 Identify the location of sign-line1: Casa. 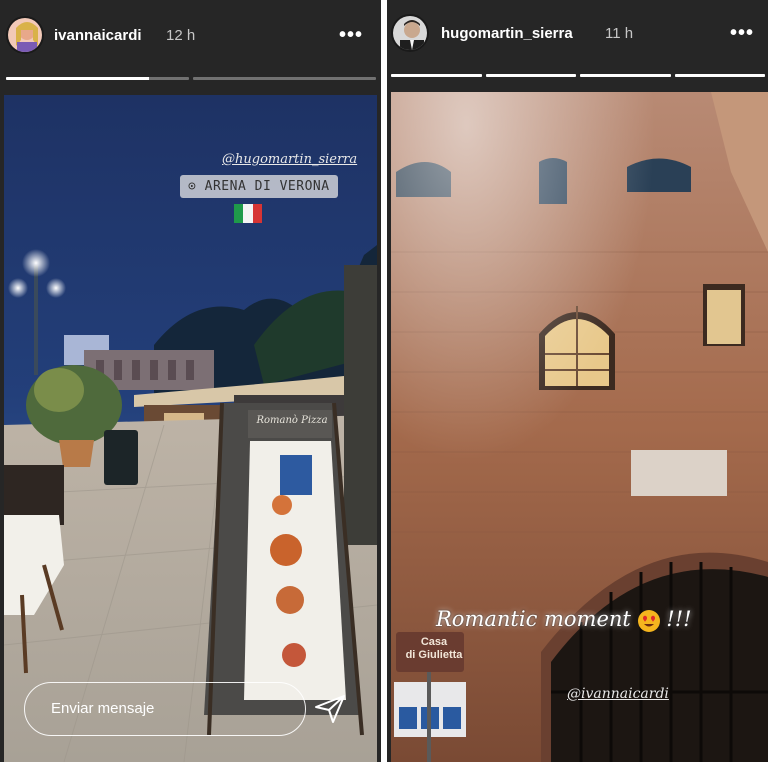
(434, 642).